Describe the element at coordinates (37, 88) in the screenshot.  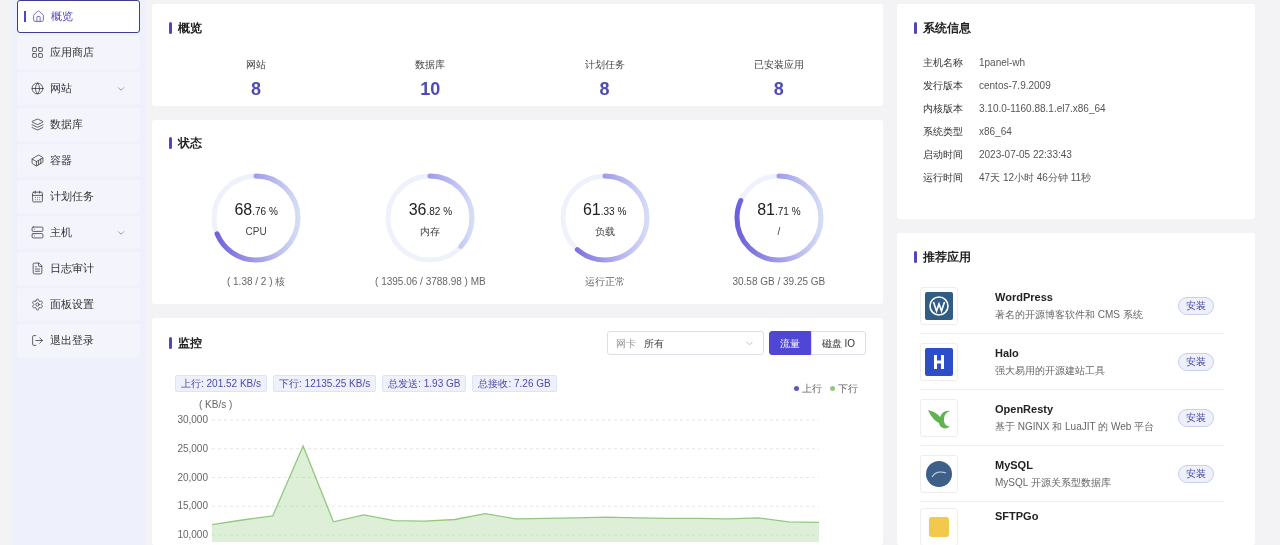
I see `globe-icon` at that location.